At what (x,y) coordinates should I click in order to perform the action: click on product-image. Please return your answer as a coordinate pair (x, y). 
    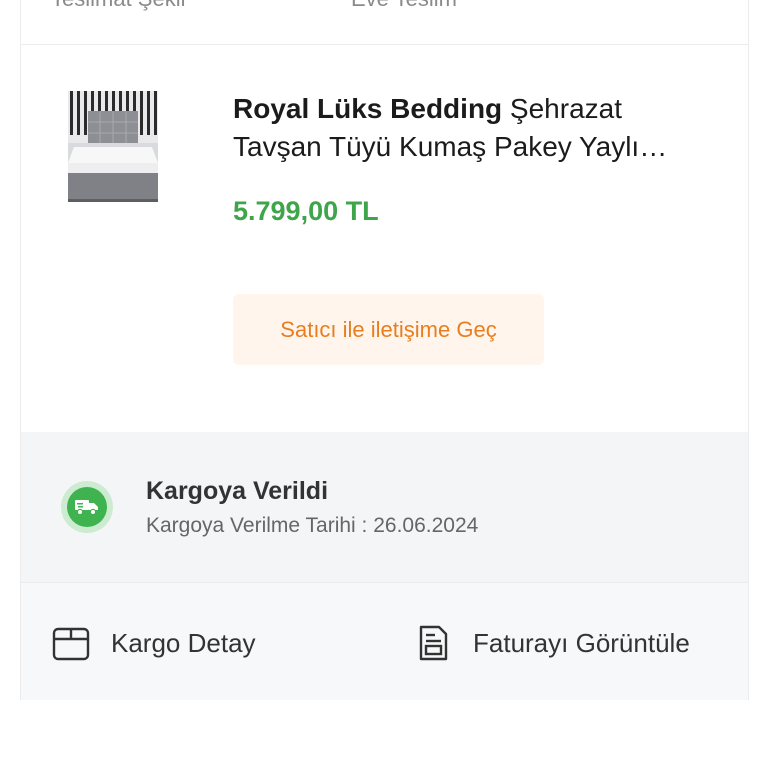
    Looking at the image, I should click on (113, 146).